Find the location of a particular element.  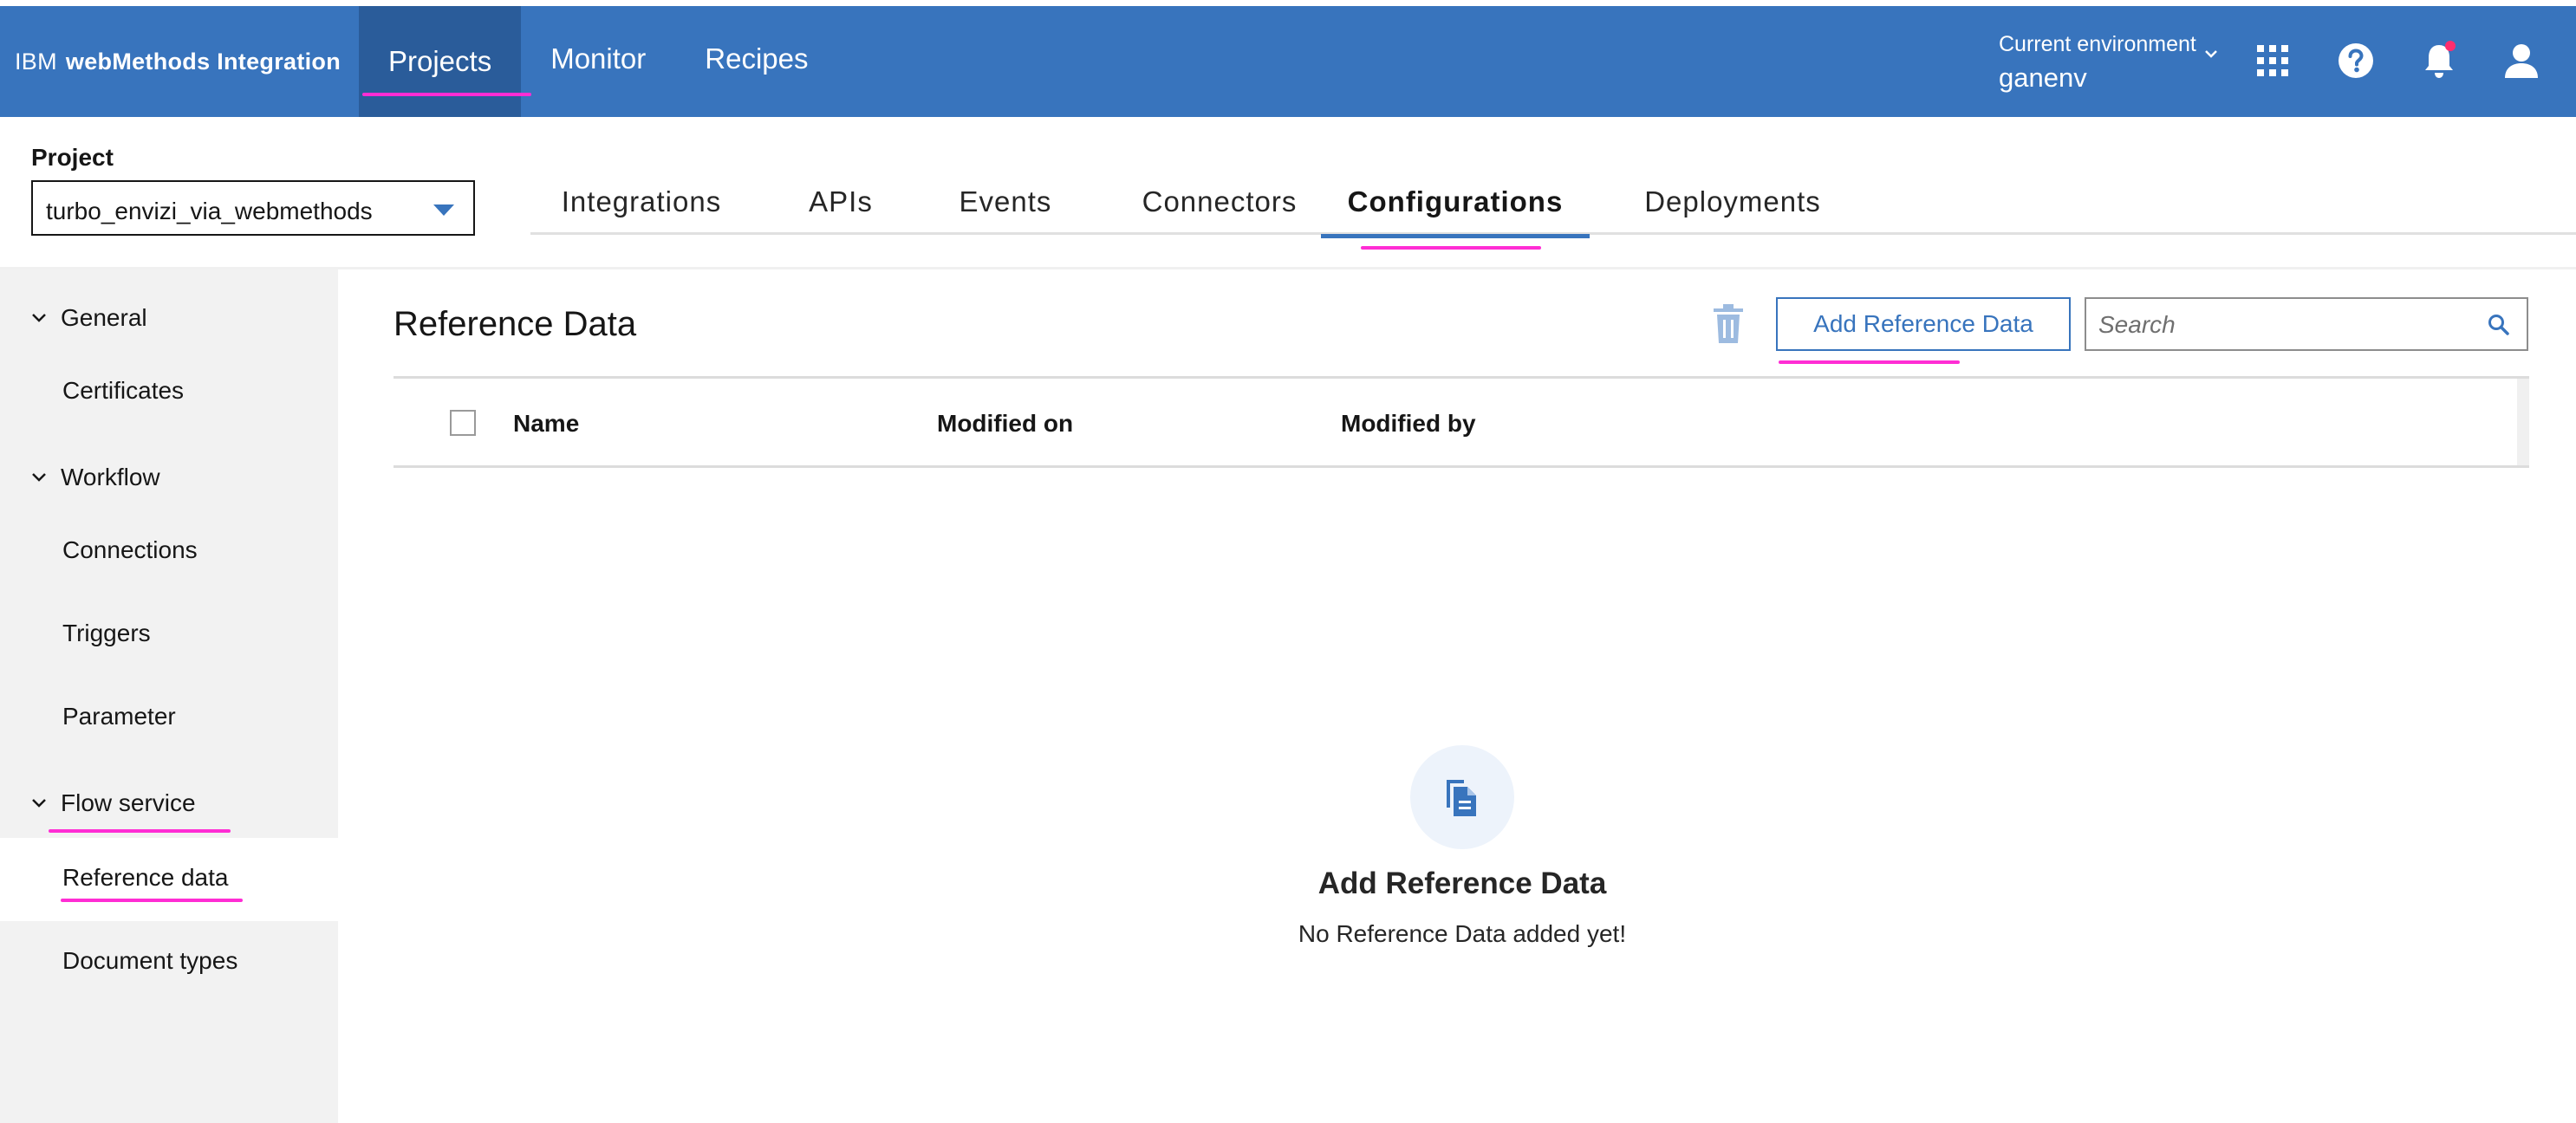

nav-projects-label: Projects is located at coordinates (440, 61).